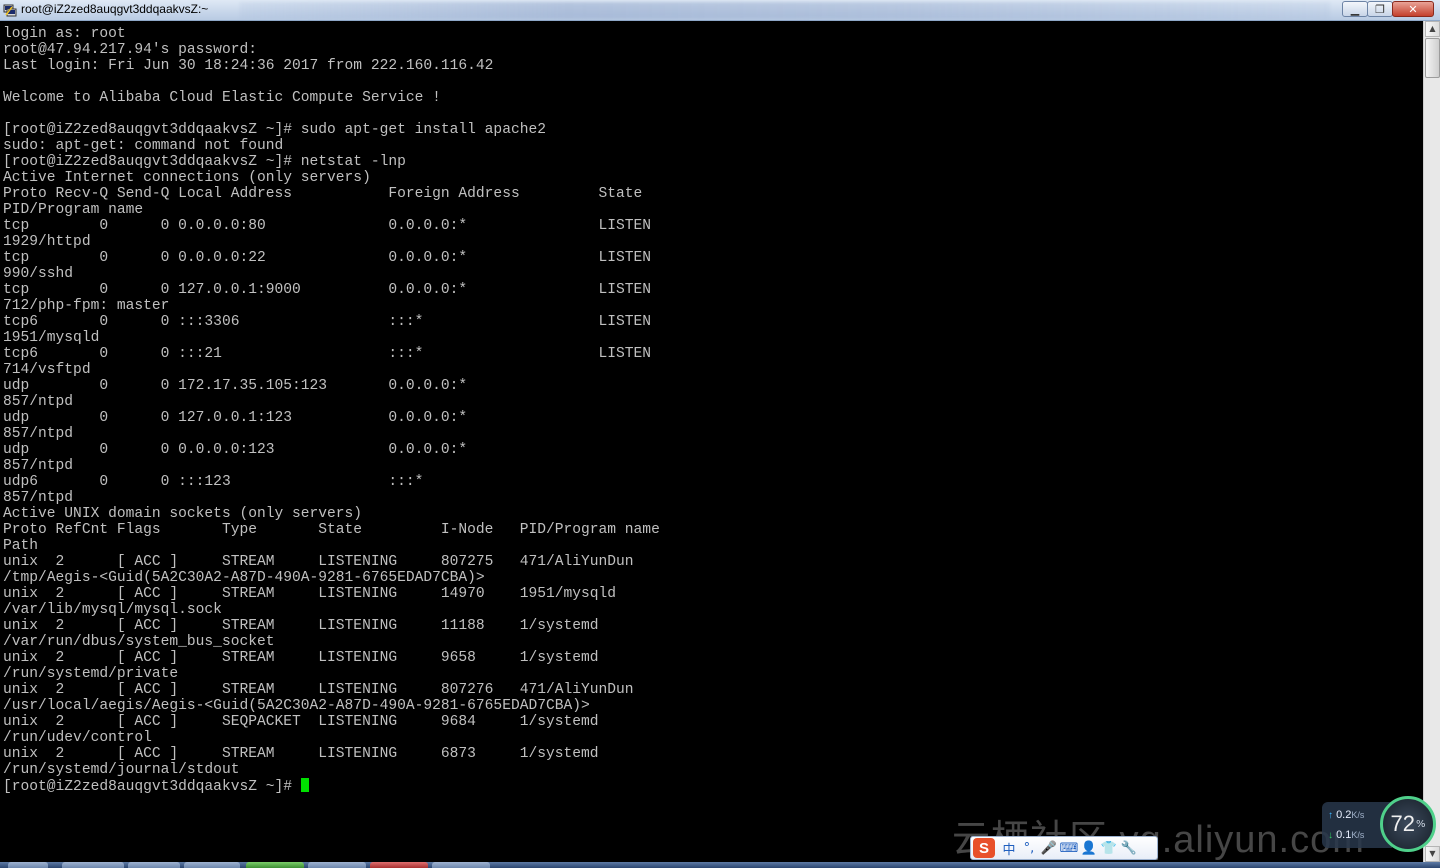  I want to click on gauge-percent-value: 72, so click(1402, 823).